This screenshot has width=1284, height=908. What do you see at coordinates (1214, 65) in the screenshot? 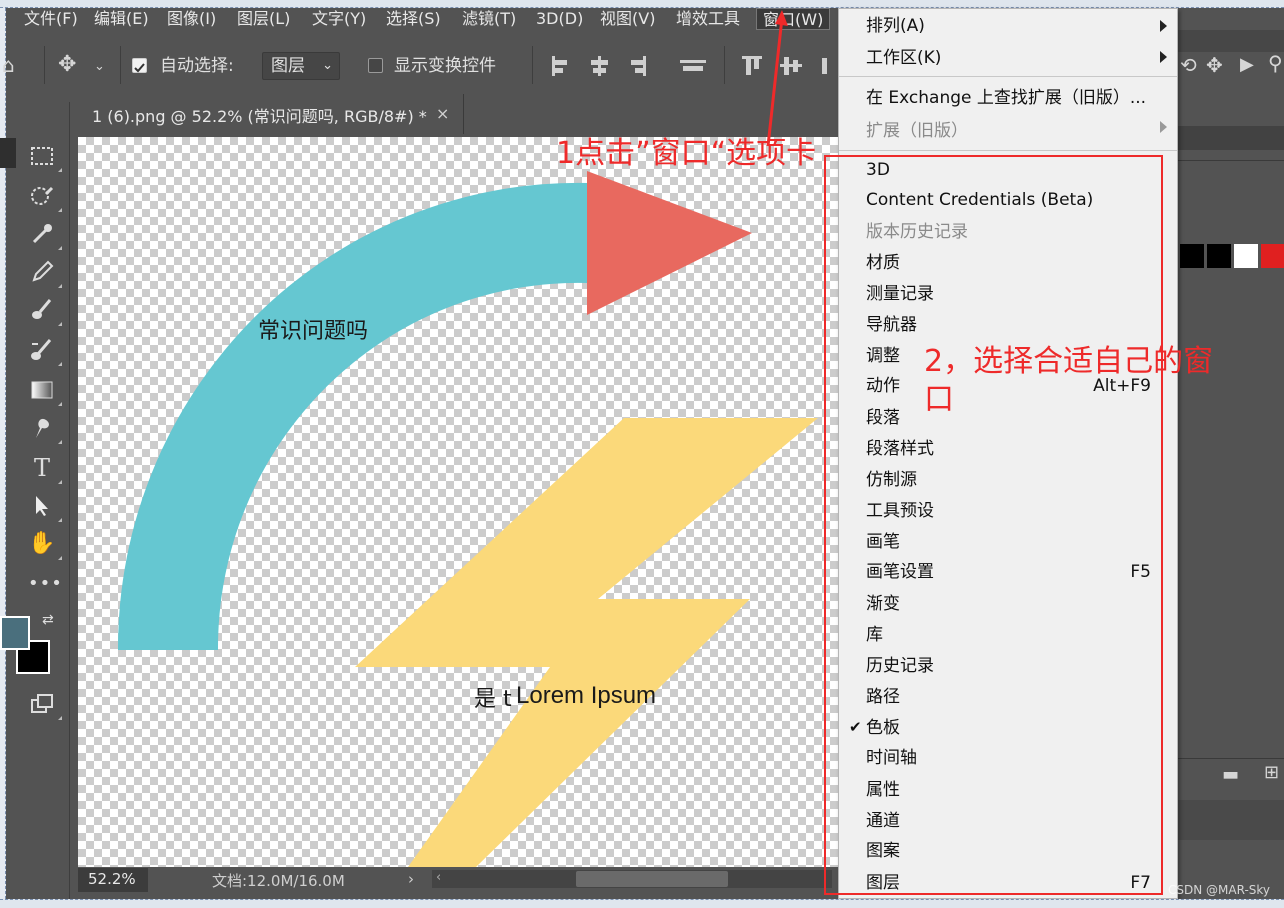
I see `pan-3d-icon: ✥` at bounding box center [1214, 65].